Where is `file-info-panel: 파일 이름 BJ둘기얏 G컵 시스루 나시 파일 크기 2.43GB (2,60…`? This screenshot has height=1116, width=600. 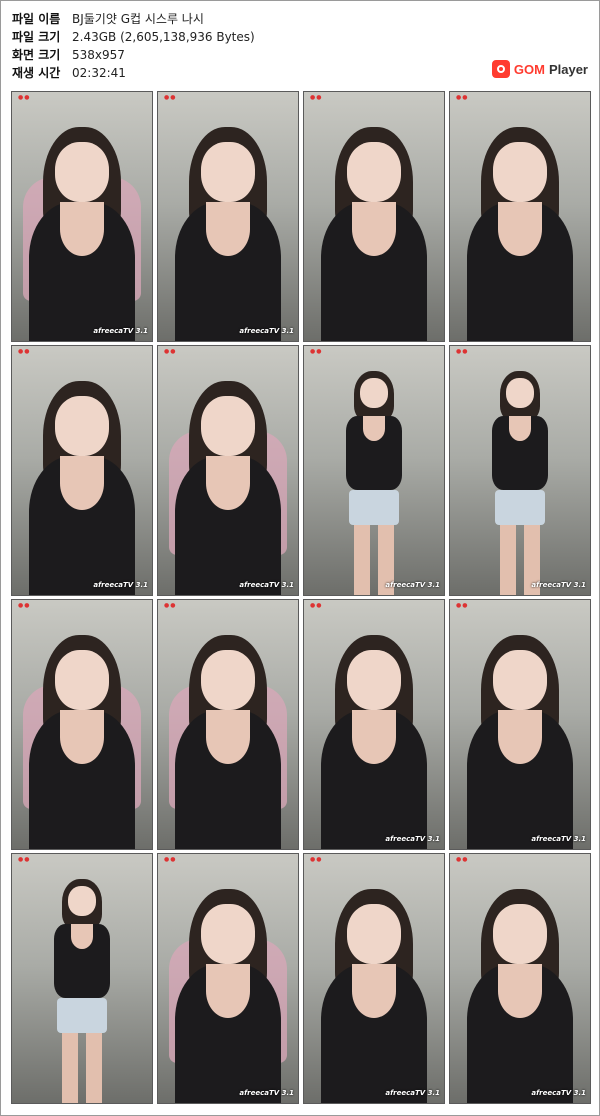 file-info-panel: 파일 이름 BJ둘기얏 G컵 시스루 나시 파일 크기 2.43GB (2,60… is located at coordinates (133, 46).